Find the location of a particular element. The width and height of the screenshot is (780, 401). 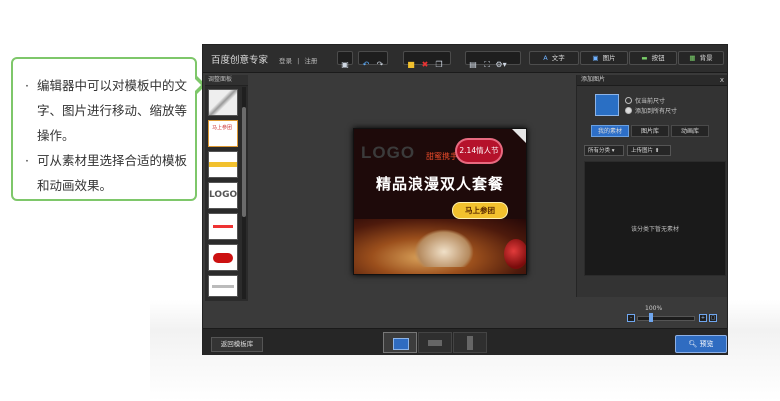

layout-tools-group: ▤ ⛶ ⚙▾ is located at coordinates (493, 60).